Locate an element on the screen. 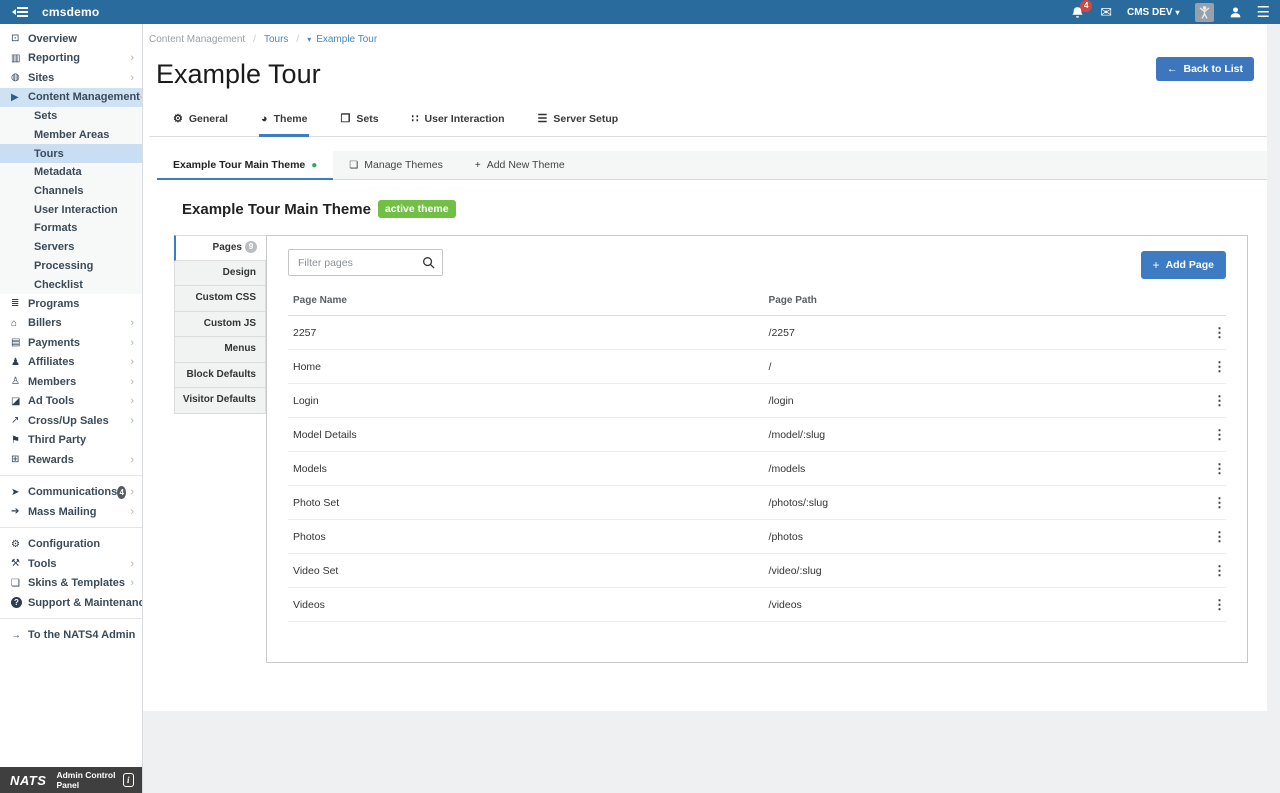 The width and height of the screenshot is (1280, 793). theme-tab-add-new-theme: + Add New Theme is located at coordinates (520, 165).